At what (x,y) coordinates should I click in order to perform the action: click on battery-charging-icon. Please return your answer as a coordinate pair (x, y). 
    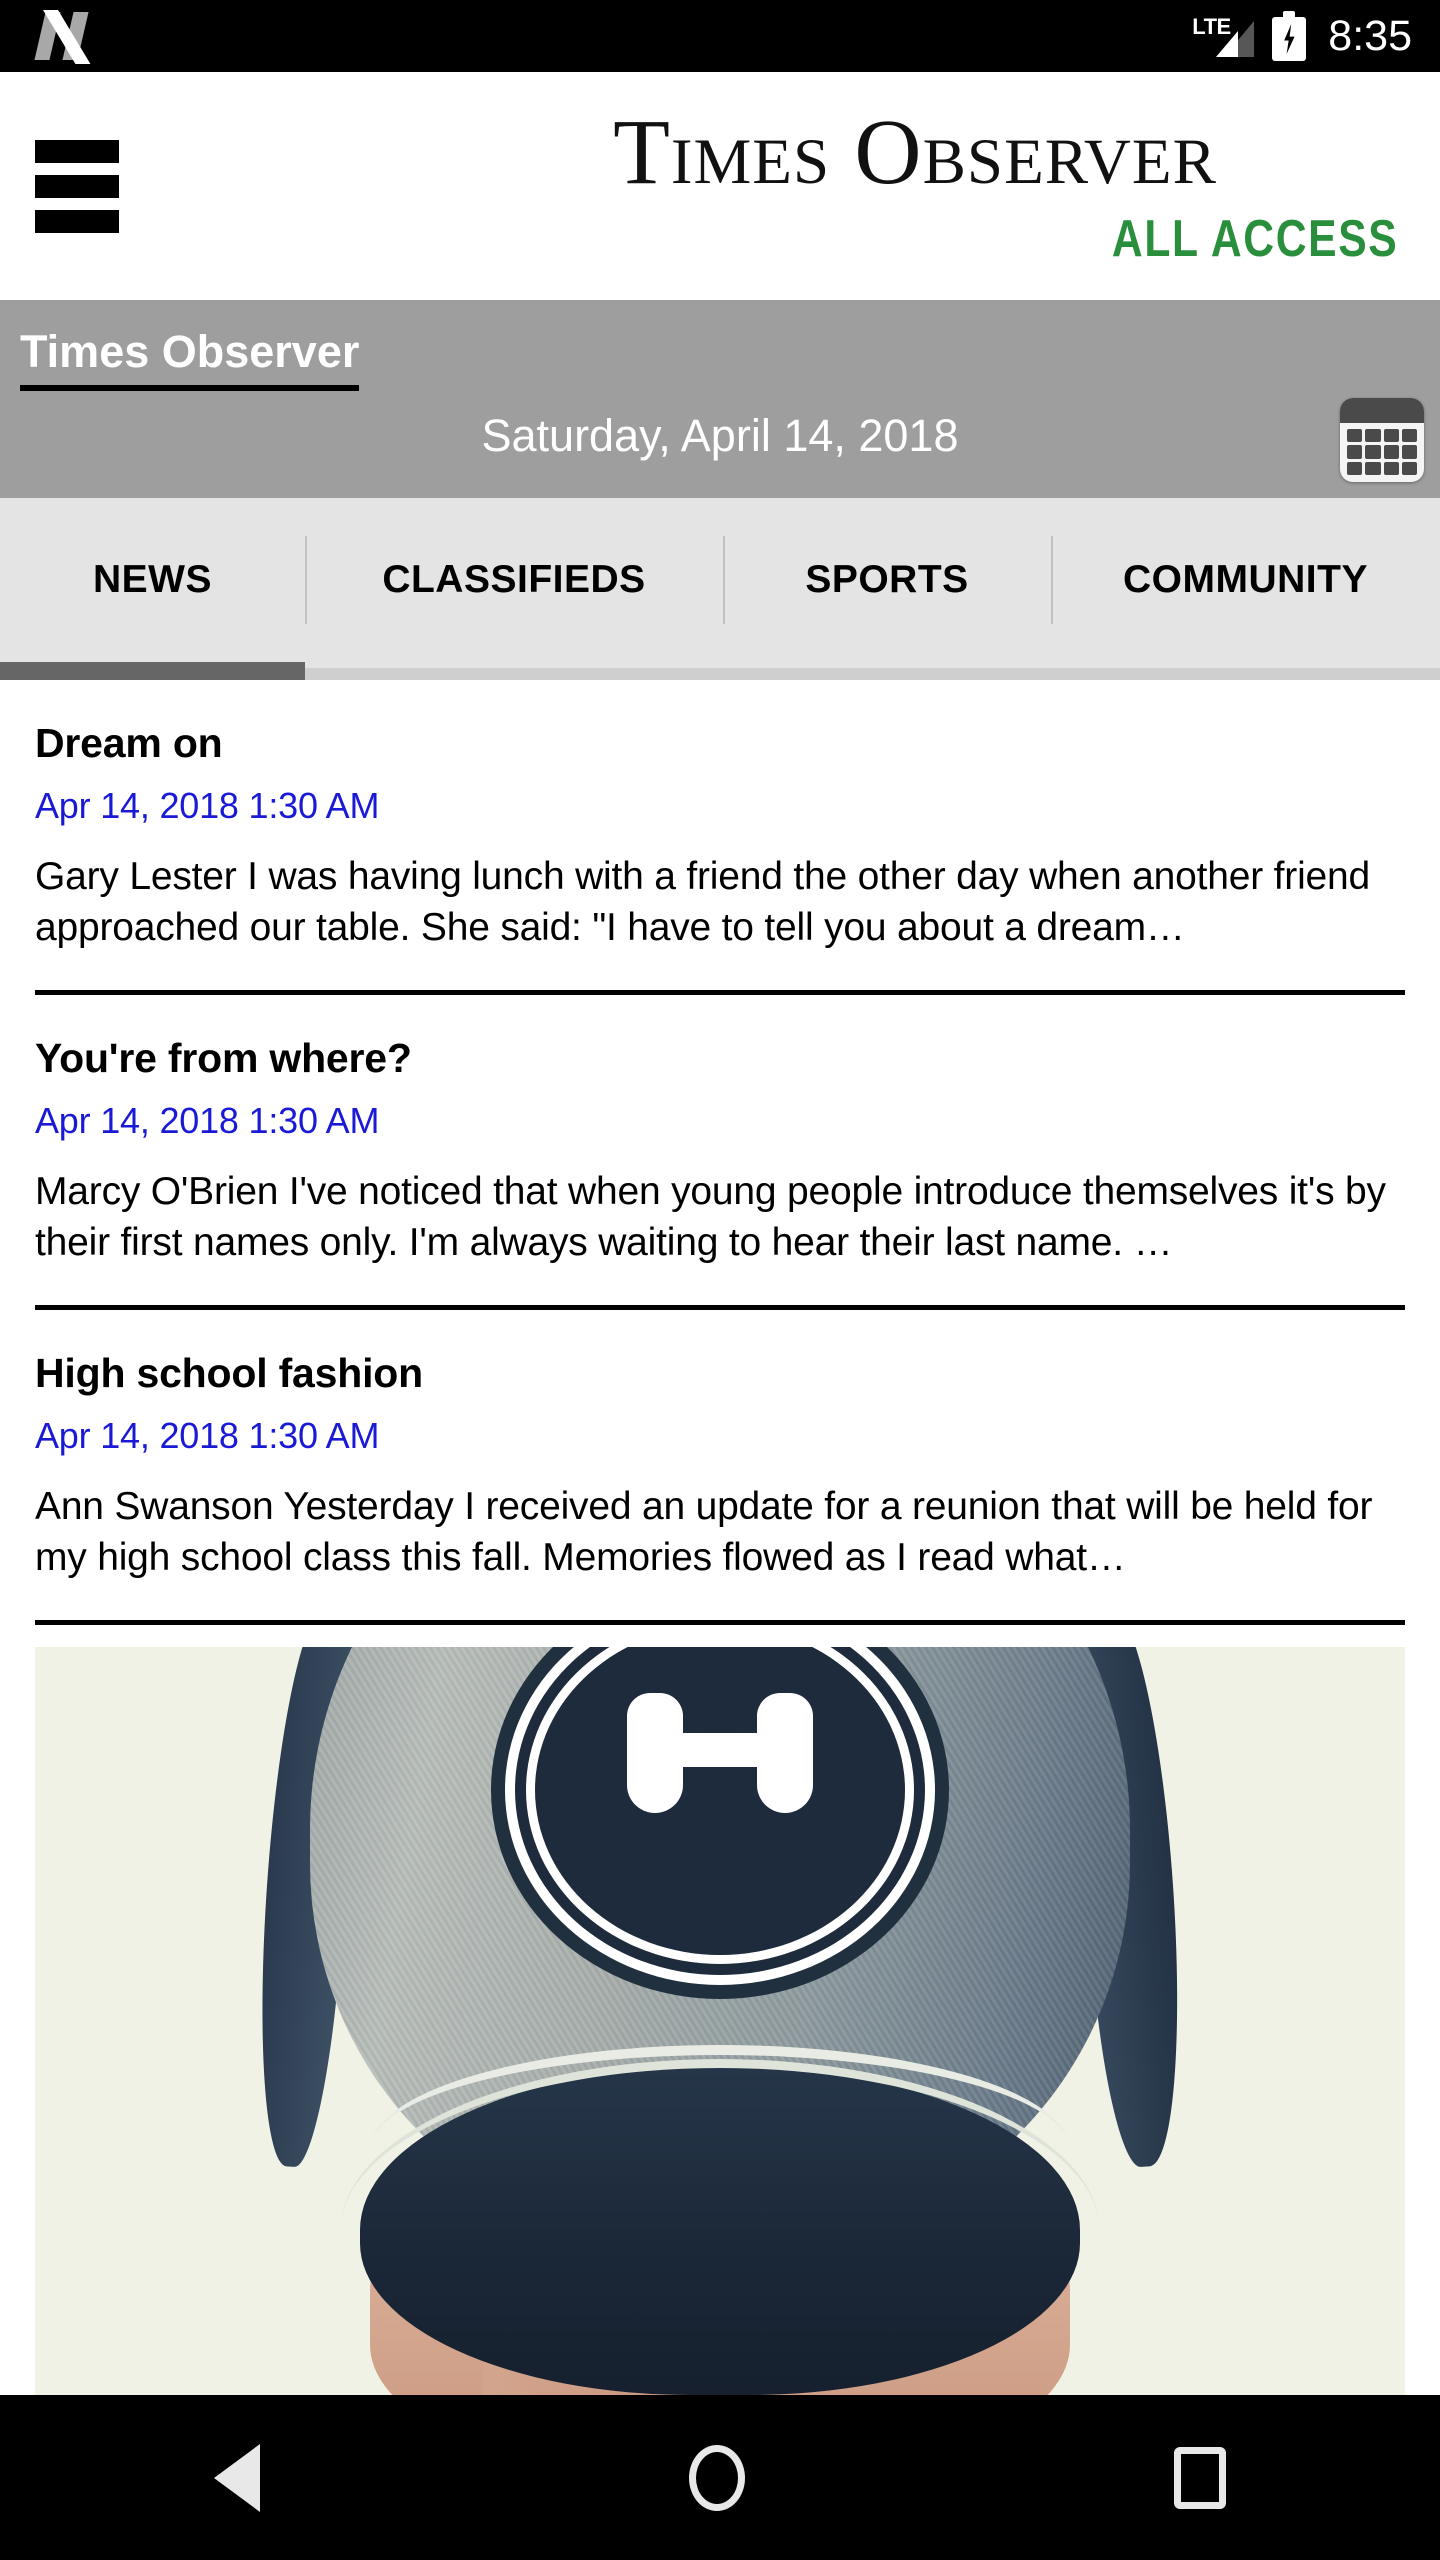
    Looking at the image, I should click on (1289, 36).